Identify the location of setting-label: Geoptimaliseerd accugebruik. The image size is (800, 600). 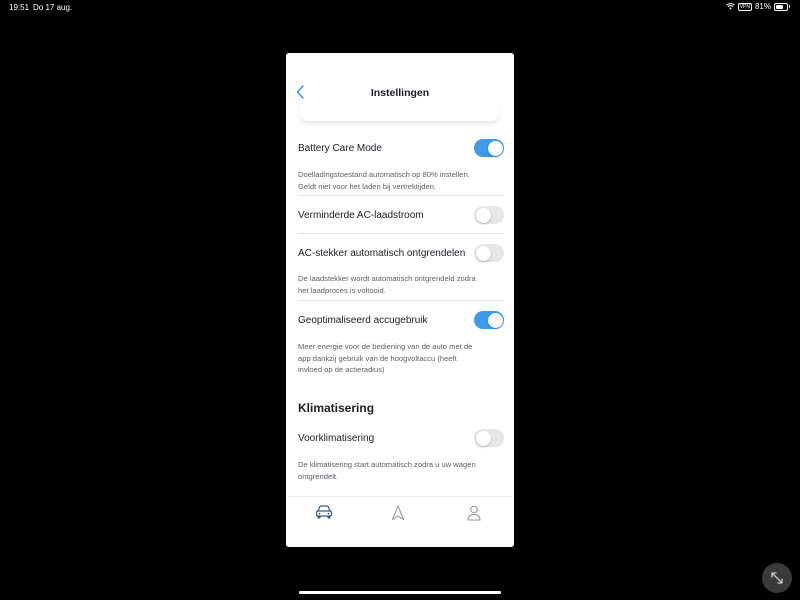
(363, 320).